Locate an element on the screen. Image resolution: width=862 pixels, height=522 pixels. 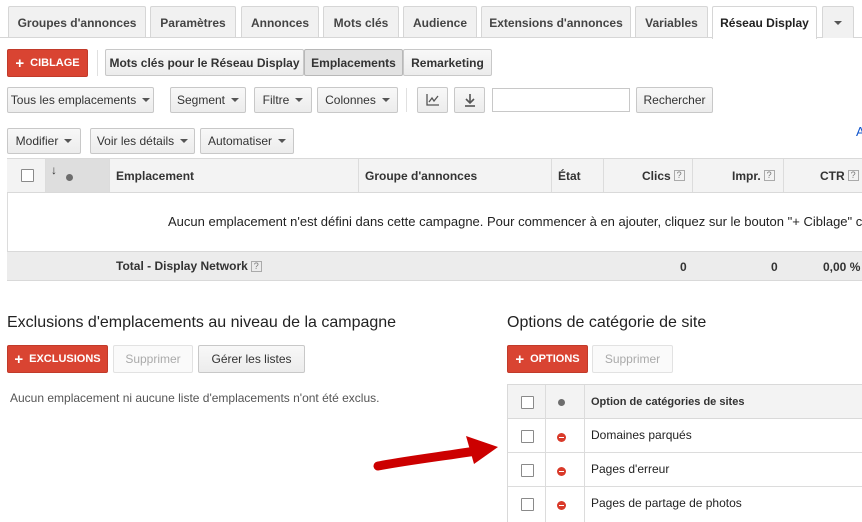
voir-details-label: Voir les détails is located at coordinates (135, 141).